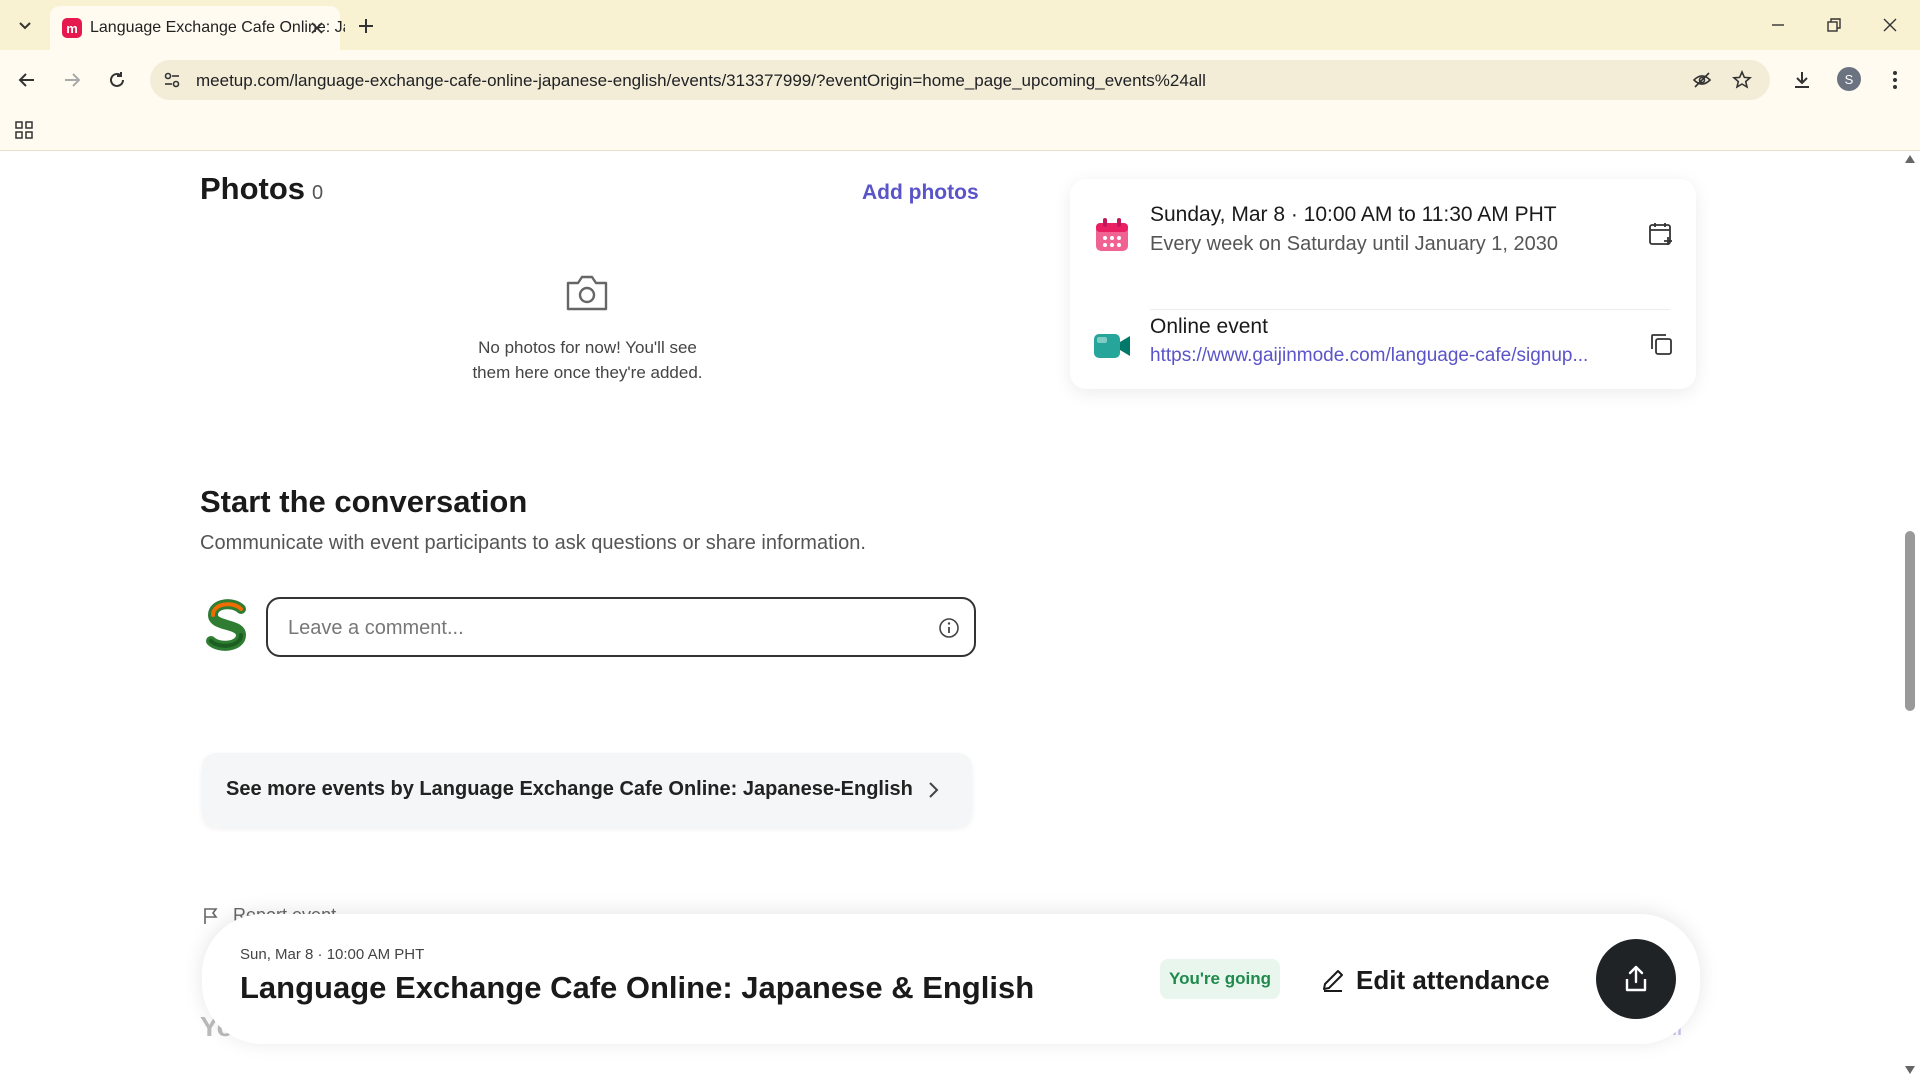 Image resolution: width=1920 pixels, height=1080 pixels. I want to click on site-info-button, so click(172, 80).